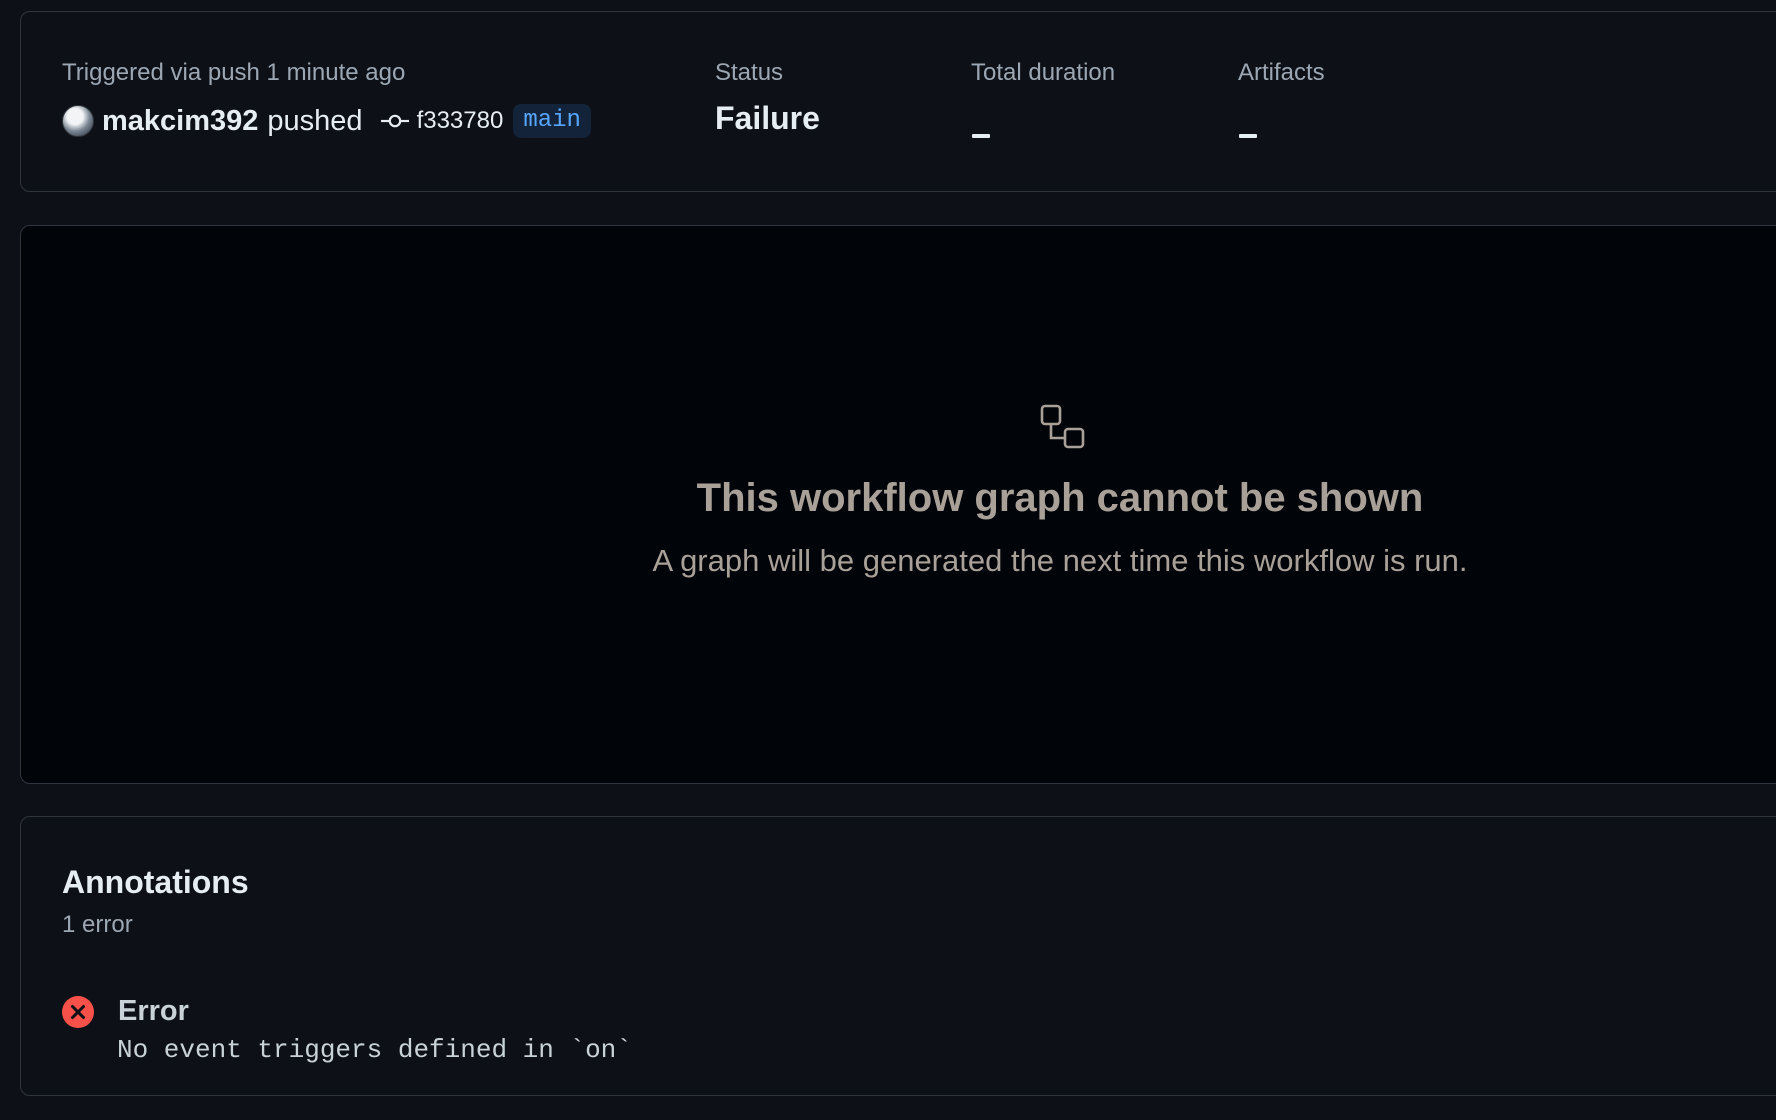 This screenshot has height=1120, width=1776. Describe the element at coordinates (1081, 103) in the screenshot. I see `duration-column: Total duration` at that location.